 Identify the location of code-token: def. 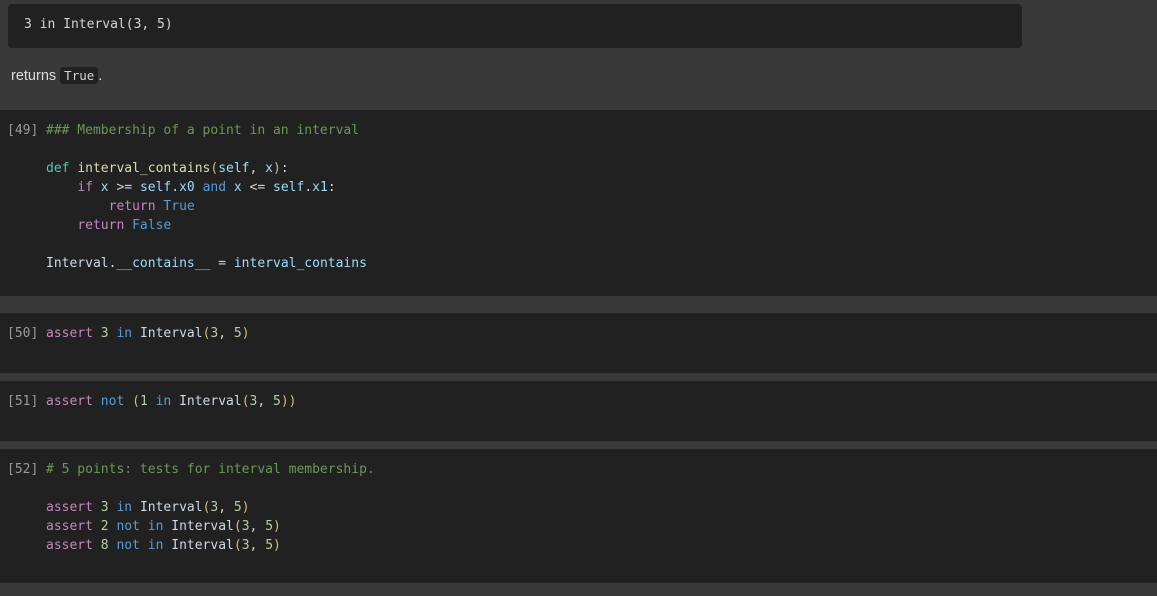
(58, 168).